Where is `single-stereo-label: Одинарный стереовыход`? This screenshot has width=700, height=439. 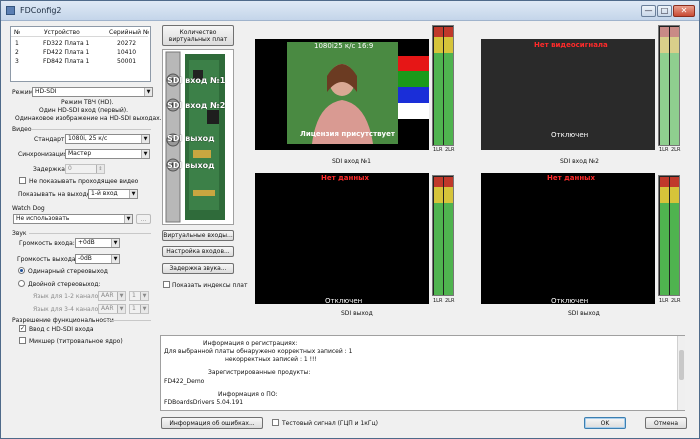 single-stereo-label: Одинарный стереовыход is located at coordinates (68, 271).